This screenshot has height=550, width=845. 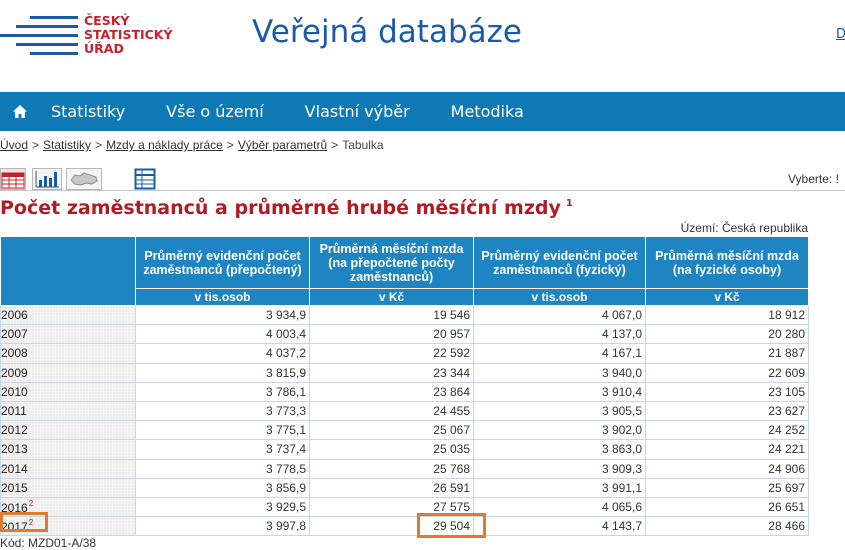 I want to click on table-cell: 4 137,0, so click(x=559, y=334).